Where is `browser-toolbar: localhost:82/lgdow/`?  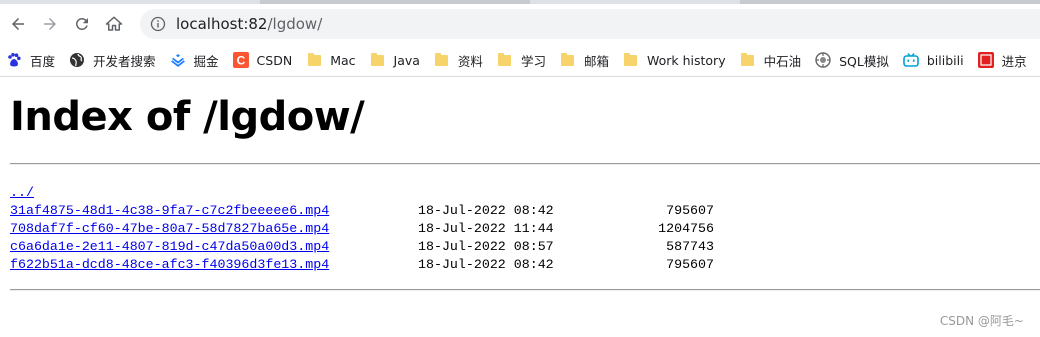
browser-toolbar: localhost:82/lgdow/ is located at coordinates (520, 24).